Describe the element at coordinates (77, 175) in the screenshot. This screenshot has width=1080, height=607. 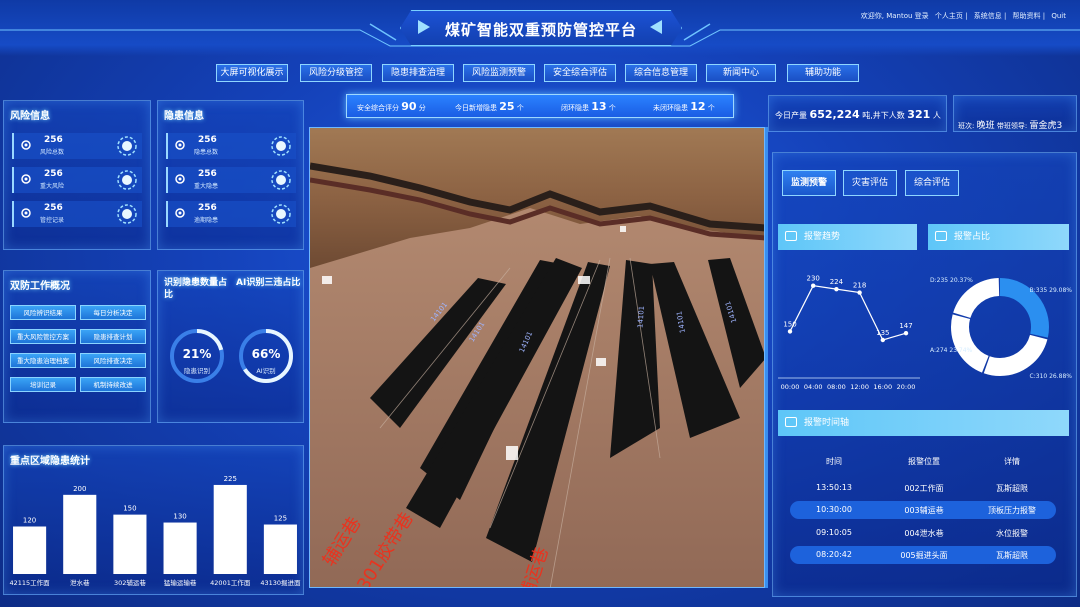
I see `risk-info-panel: 风险信息 256 风险总数 256 重大风险 256 管控记录` at that location.